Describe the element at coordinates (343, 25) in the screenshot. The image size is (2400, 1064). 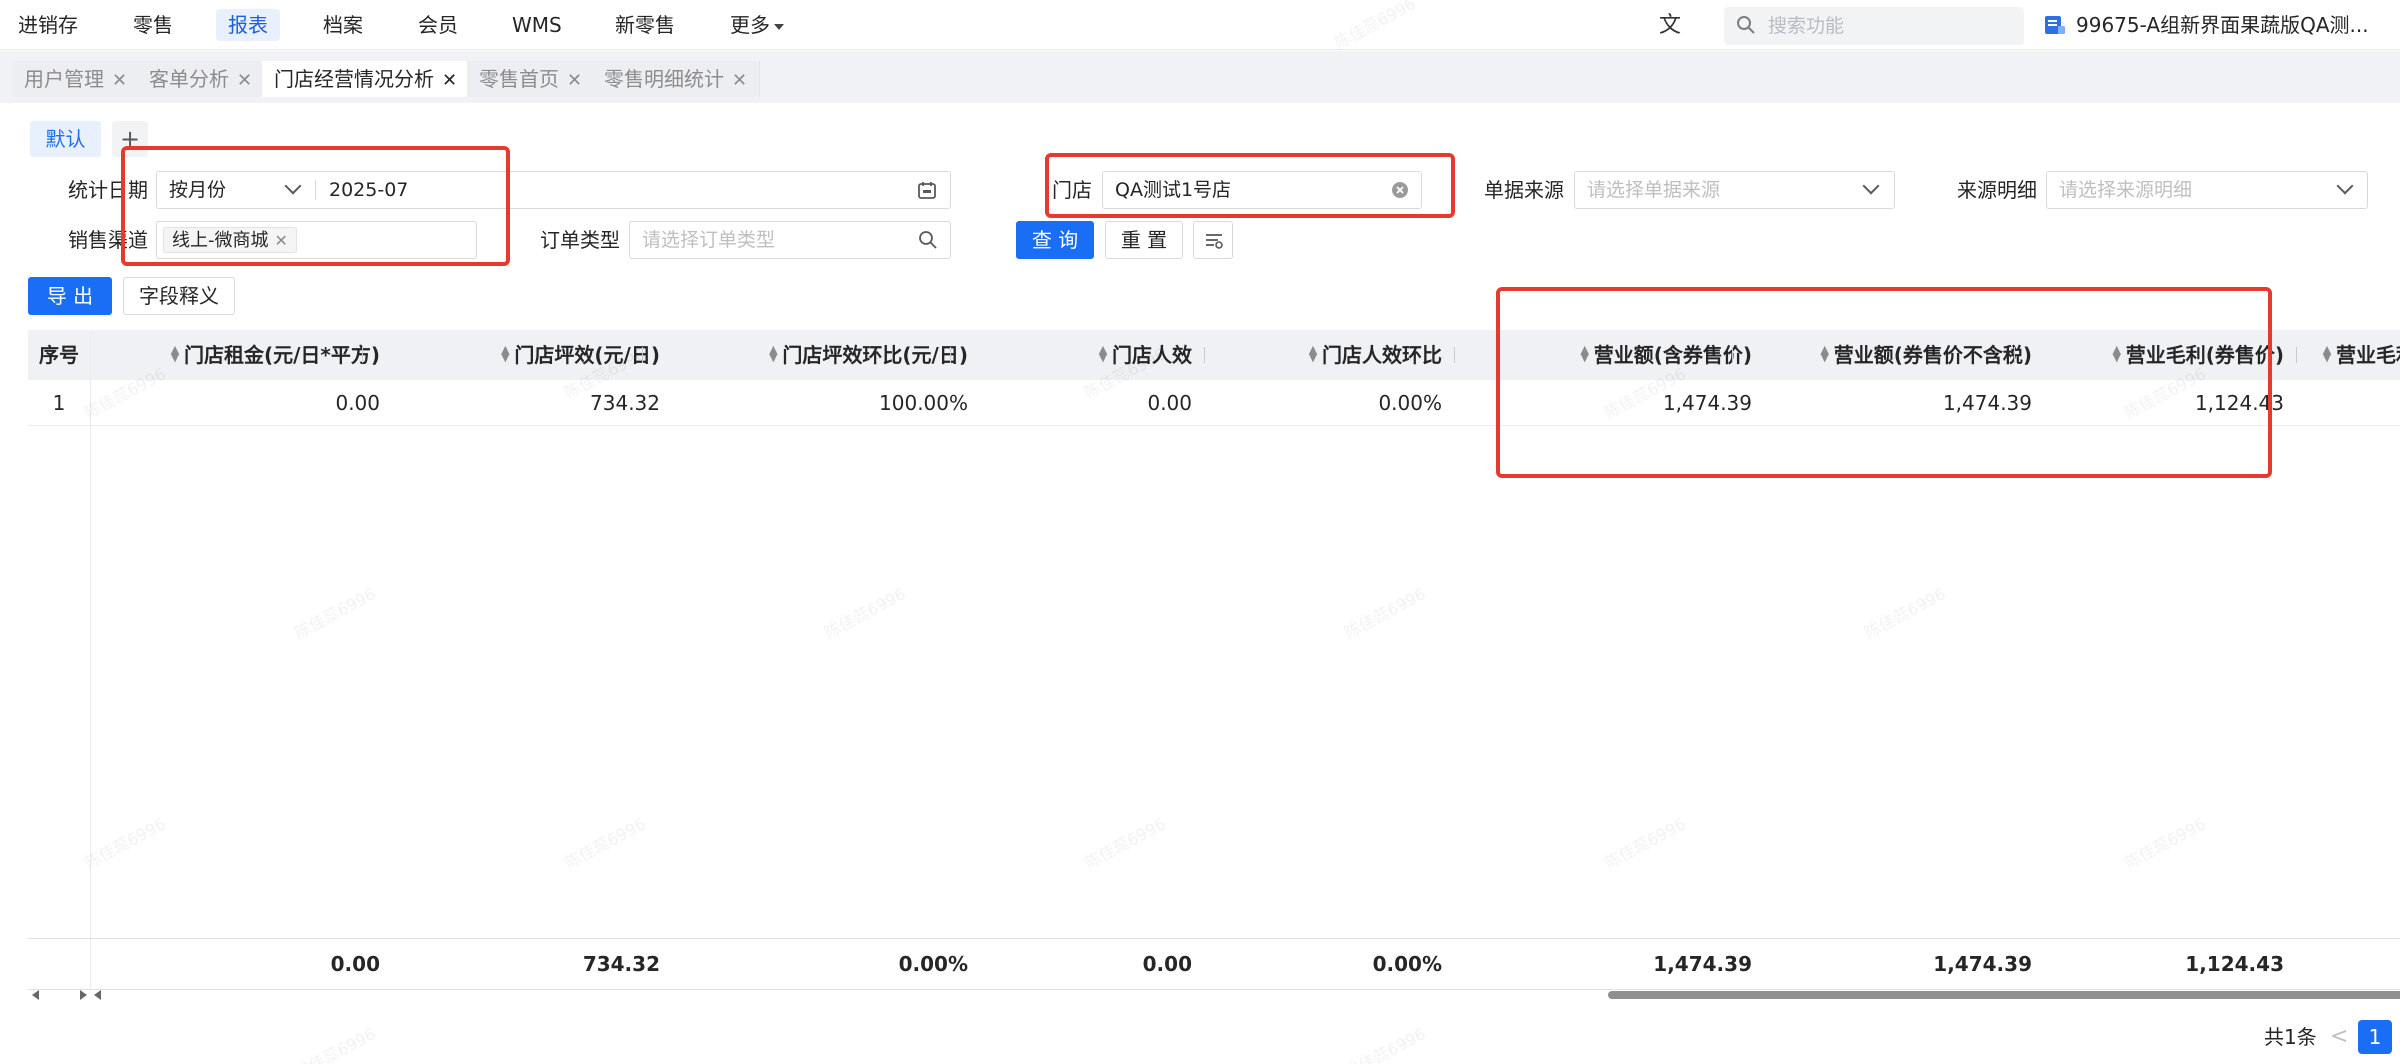
I see `nav-archive: 档案` at that location.